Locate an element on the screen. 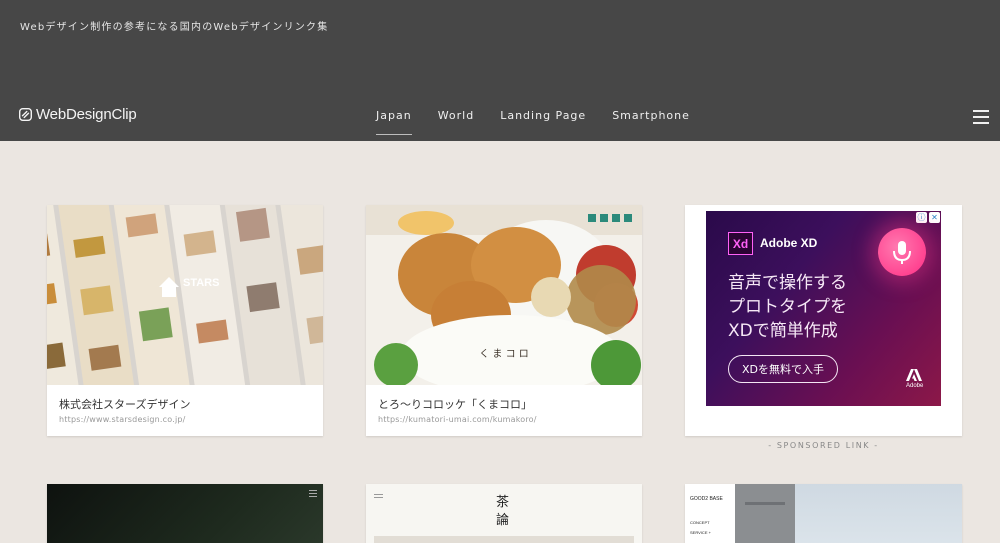 The height and width of the screenshot is (543, 1000). card-thumbnail: STARS is located at coordinates (185, 295).